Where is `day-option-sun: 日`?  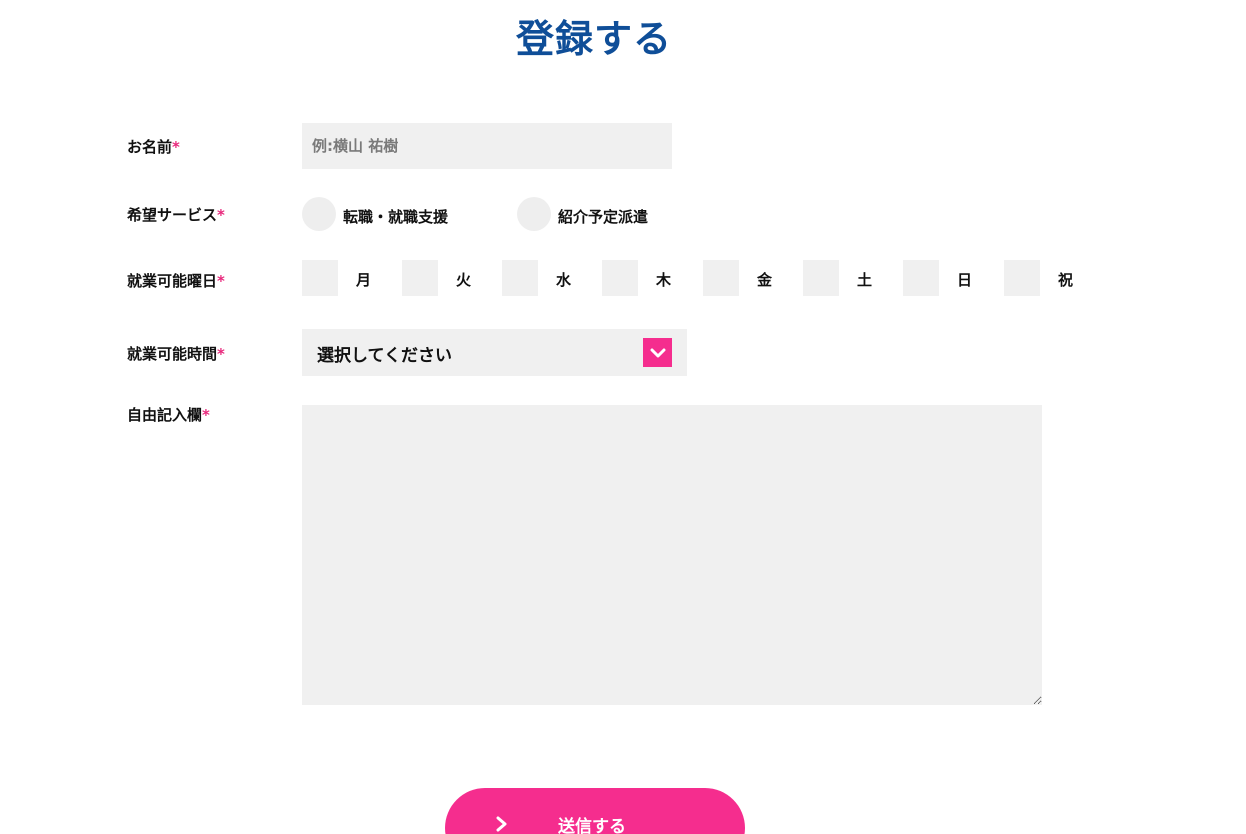
day-option-sun: 日 is located at coordinates (950, 278).